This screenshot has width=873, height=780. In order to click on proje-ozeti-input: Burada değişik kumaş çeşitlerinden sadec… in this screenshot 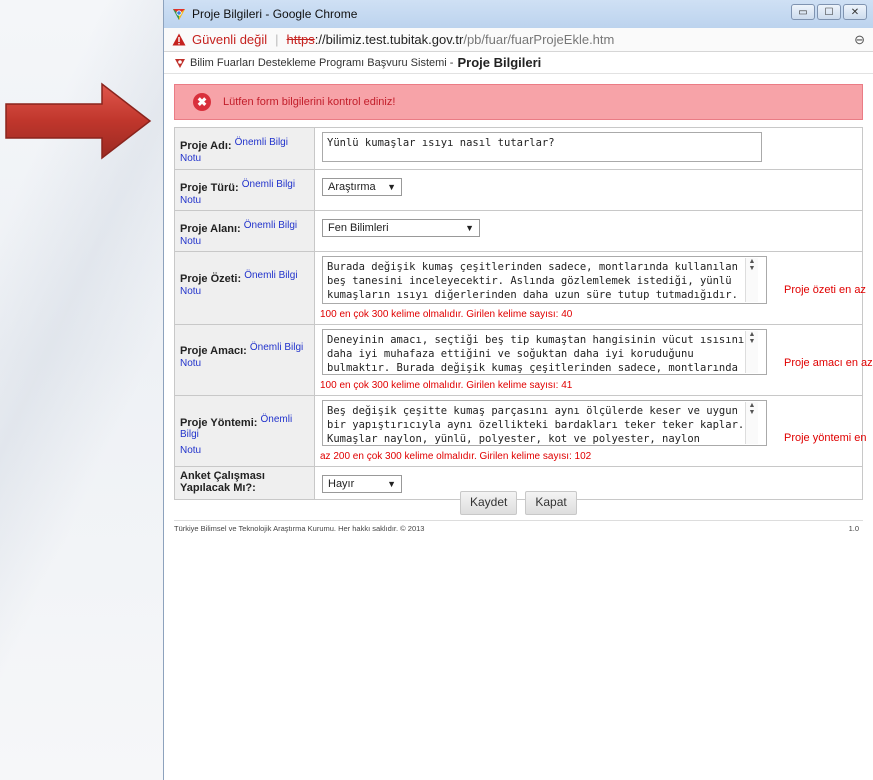, I will do `click(544, 280)`.